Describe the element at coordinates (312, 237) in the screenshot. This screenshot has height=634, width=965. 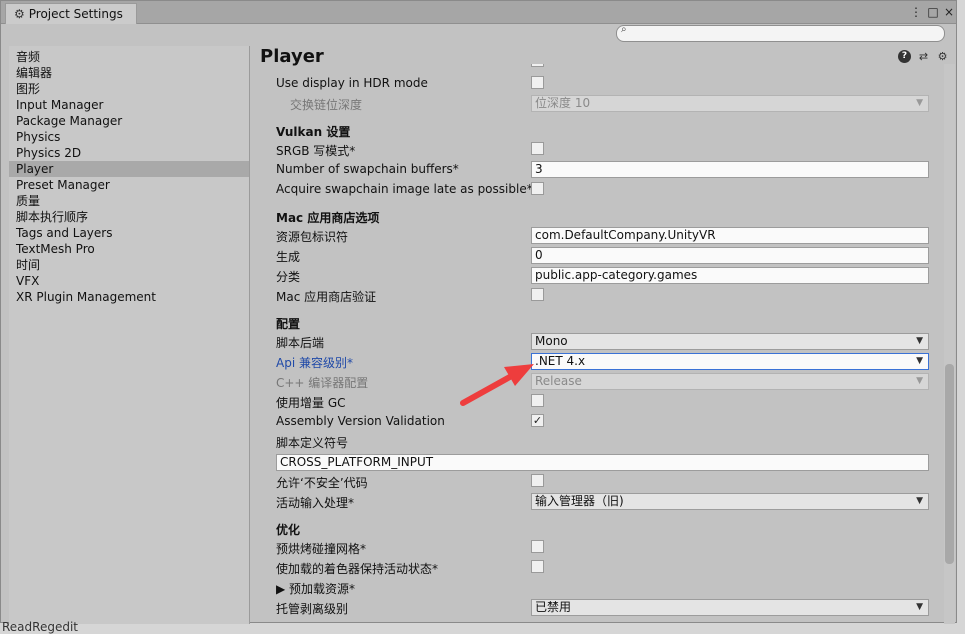
I see `bundle-id-label: 资源包标识符` at that location.